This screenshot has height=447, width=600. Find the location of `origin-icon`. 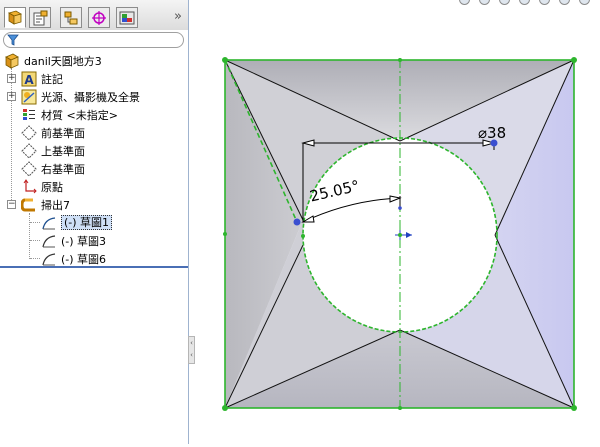

origin-icon is located at coordinates (29, 186).